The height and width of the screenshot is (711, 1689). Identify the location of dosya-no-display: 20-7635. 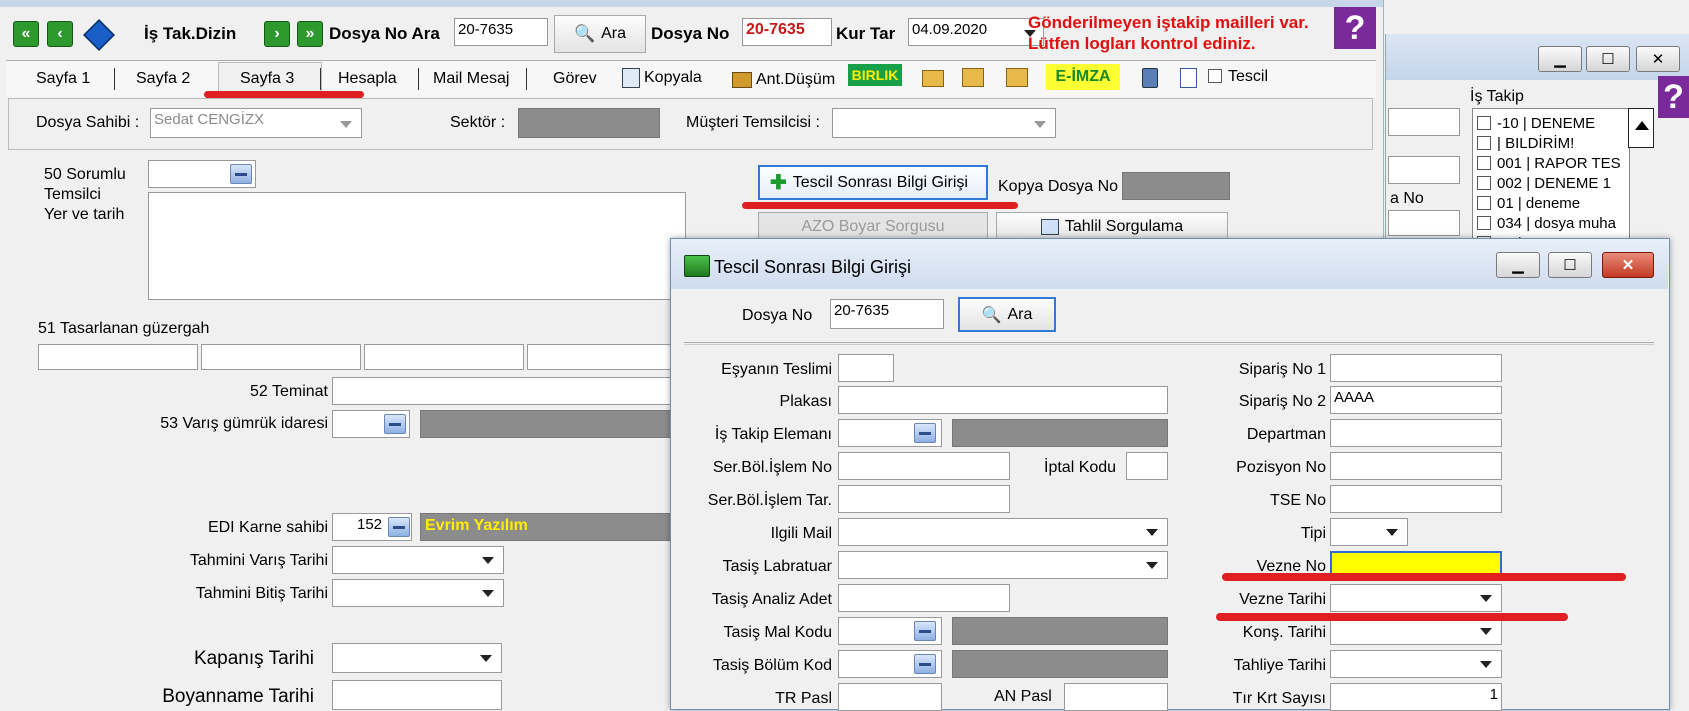
(787, 32).